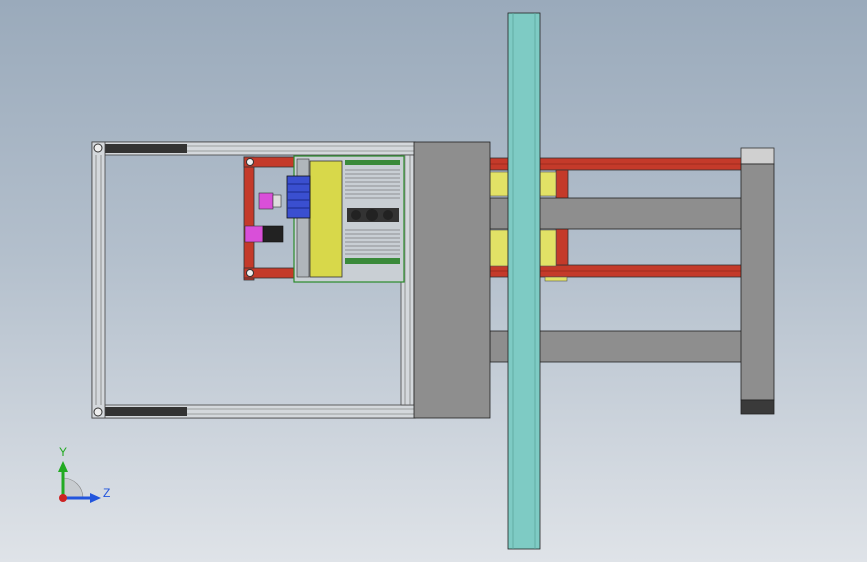 This screenshot has height=562, width=867. What do you see at coordinates (298, 197) in the screenshot?
I see `blue-motor` at bounding box center [298, 197].